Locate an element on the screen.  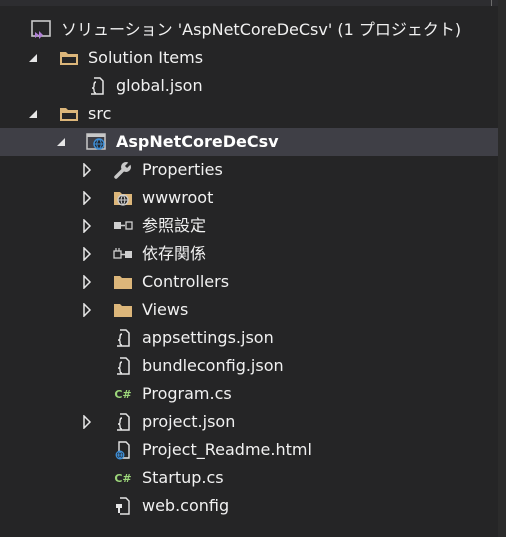
item-label: web.config is located at coordinates (186, 505).